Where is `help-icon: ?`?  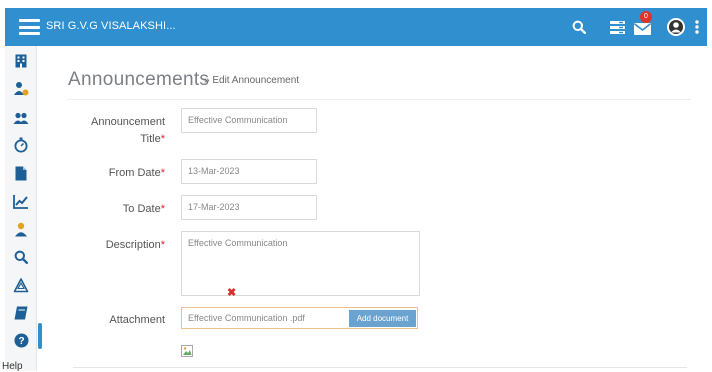 help-icon: ? is located at coordinates (21, 340).